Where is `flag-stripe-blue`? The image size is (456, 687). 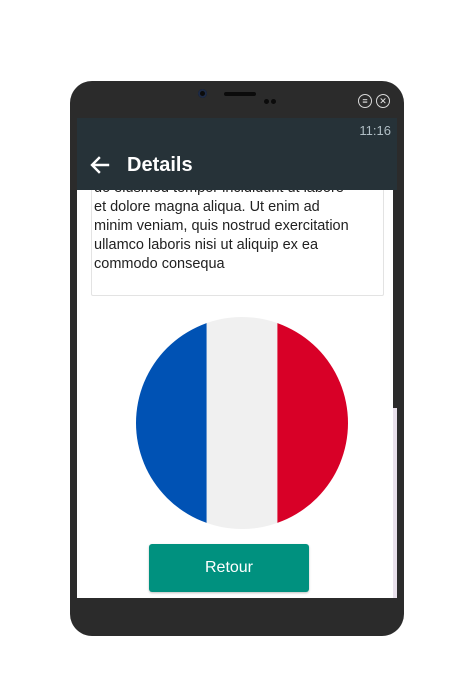 flag-stripe-blue is located at coordinates (171, 423).